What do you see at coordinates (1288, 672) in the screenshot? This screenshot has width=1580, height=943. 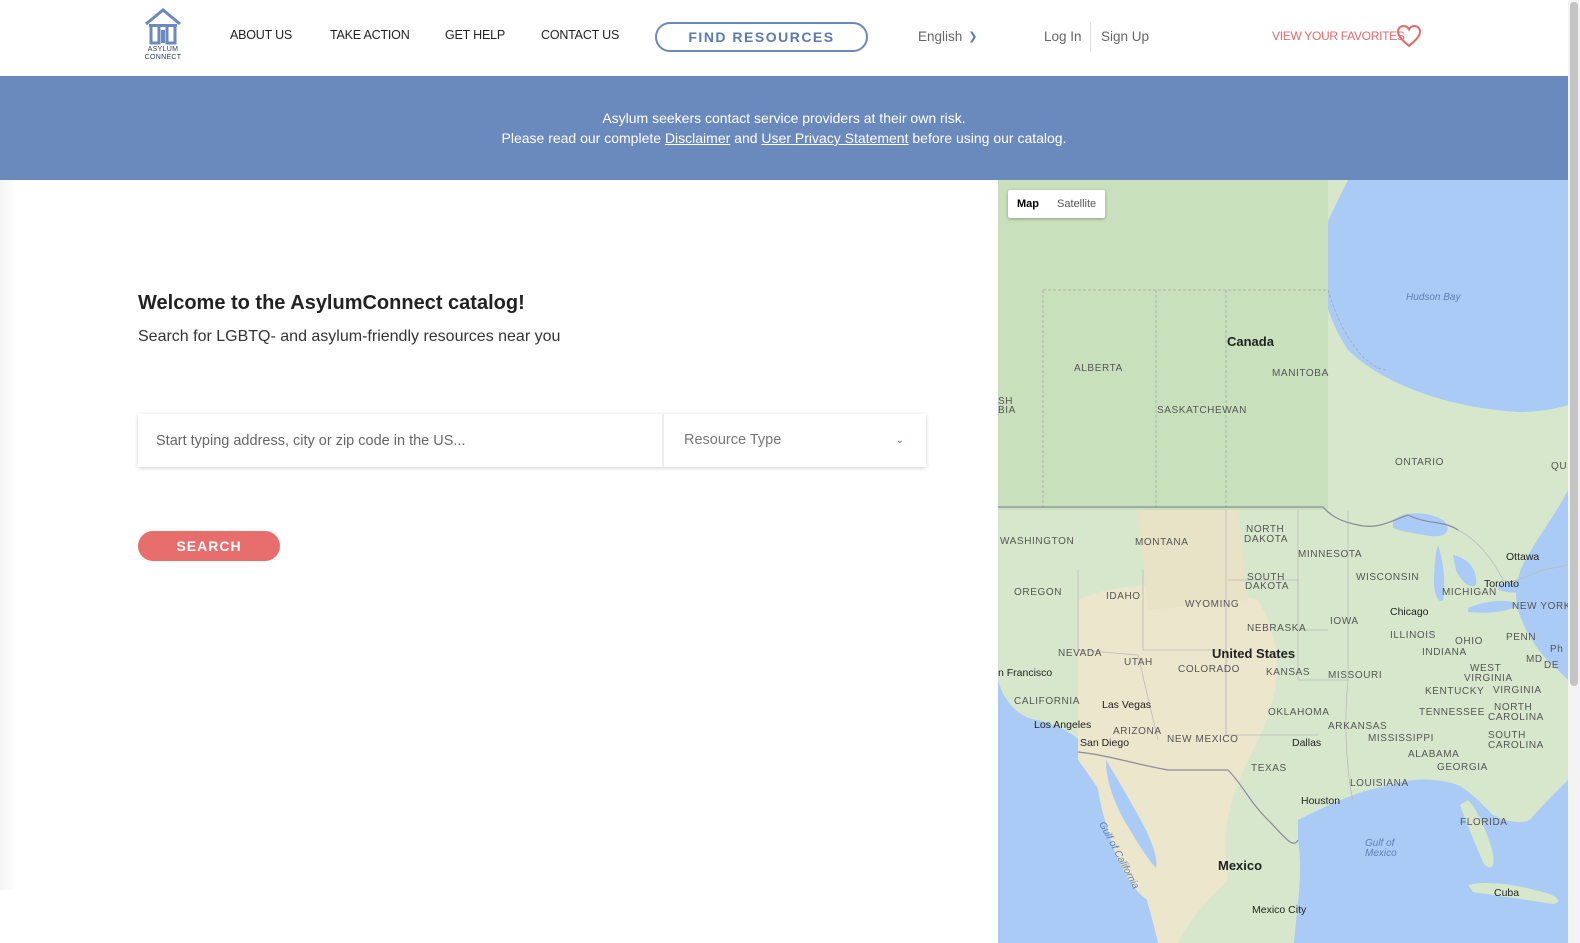 I see `map-label: KANSAS` at bounding box center [1288, 672].